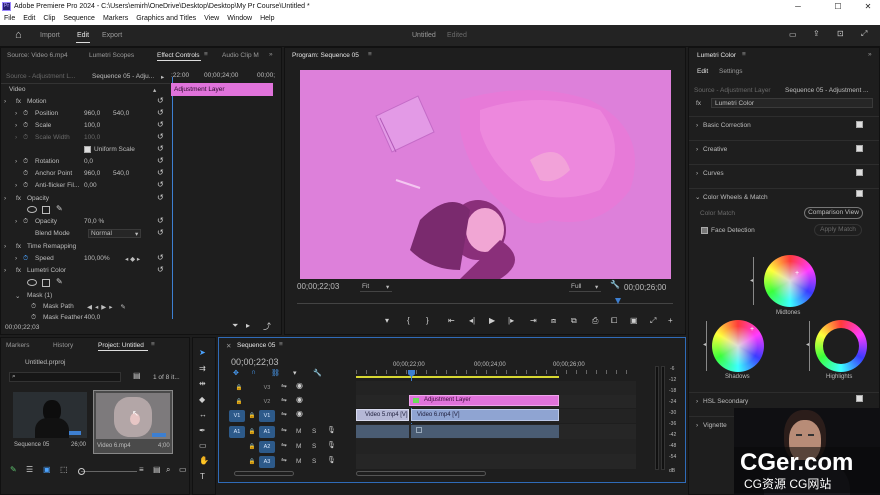 Image resolution: width=880 pixels, height=495 pixels. Describe the element at coordinates (798, 6) in the screenshot. I see `minimize-icon: ─` at that location.